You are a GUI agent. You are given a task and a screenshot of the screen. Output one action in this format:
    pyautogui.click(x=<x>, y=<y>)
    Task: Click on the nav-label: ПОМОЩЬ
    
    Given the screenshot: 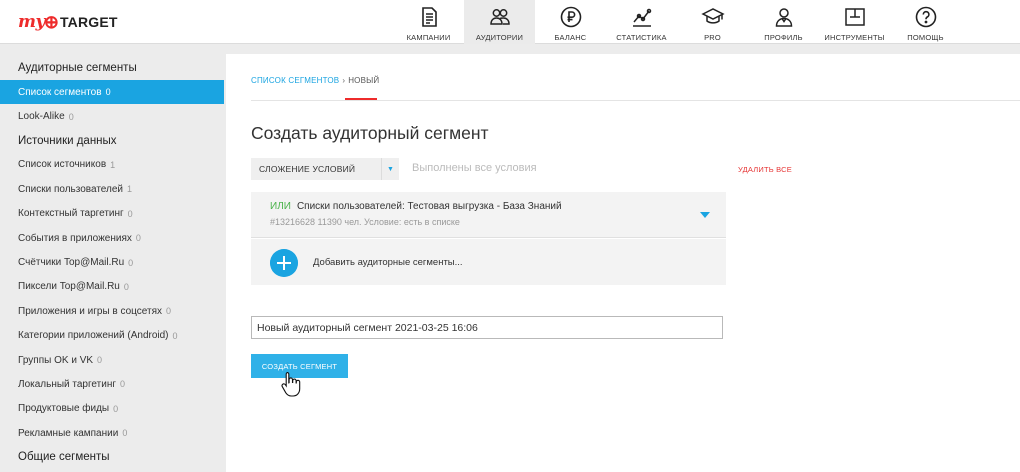 What is the action you would take?
    pyautogui.click(x=925, y=37)
    